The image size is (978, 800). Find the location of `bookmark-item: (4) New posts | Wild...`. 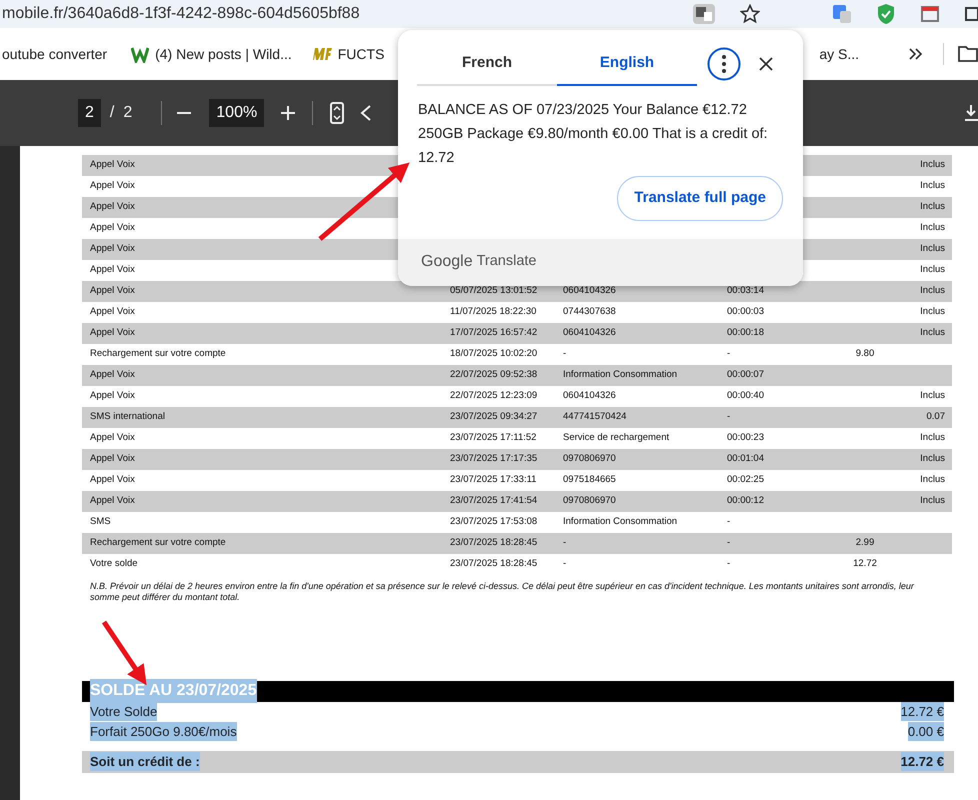

bookmark-item: (4) New posts | Wild... is located at coordinates (211, 54).